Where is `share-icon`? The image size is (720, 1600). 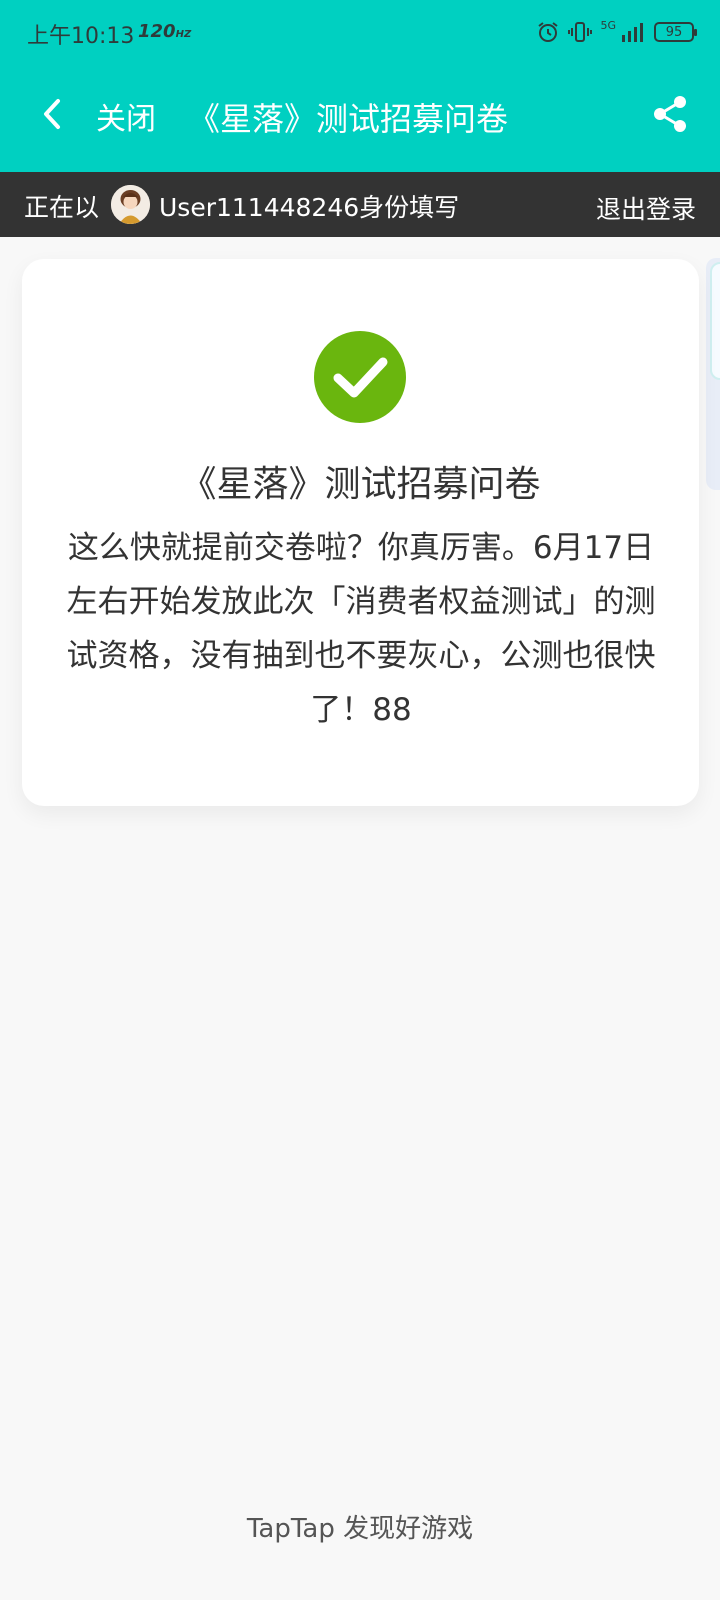 share-icon is located at coordinates (670, 114).